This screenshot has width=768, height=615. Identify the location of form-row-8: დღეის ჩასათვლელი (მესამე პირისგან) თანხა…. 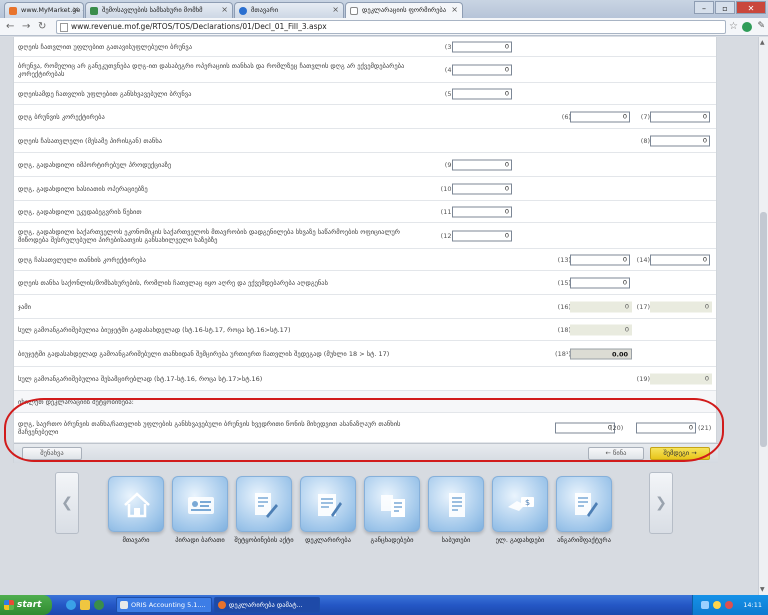
(365, 141).